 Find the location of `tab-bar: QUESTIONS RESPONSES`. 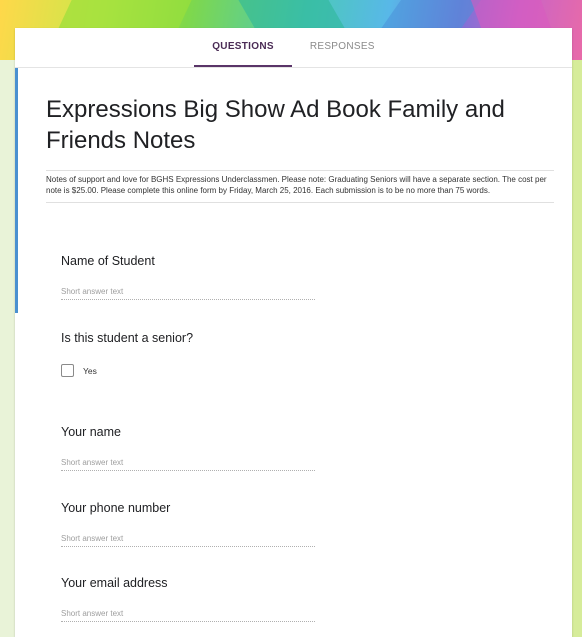

tab-bar: QUESTIONS RESPONSES is located at coordinates (293, 48).